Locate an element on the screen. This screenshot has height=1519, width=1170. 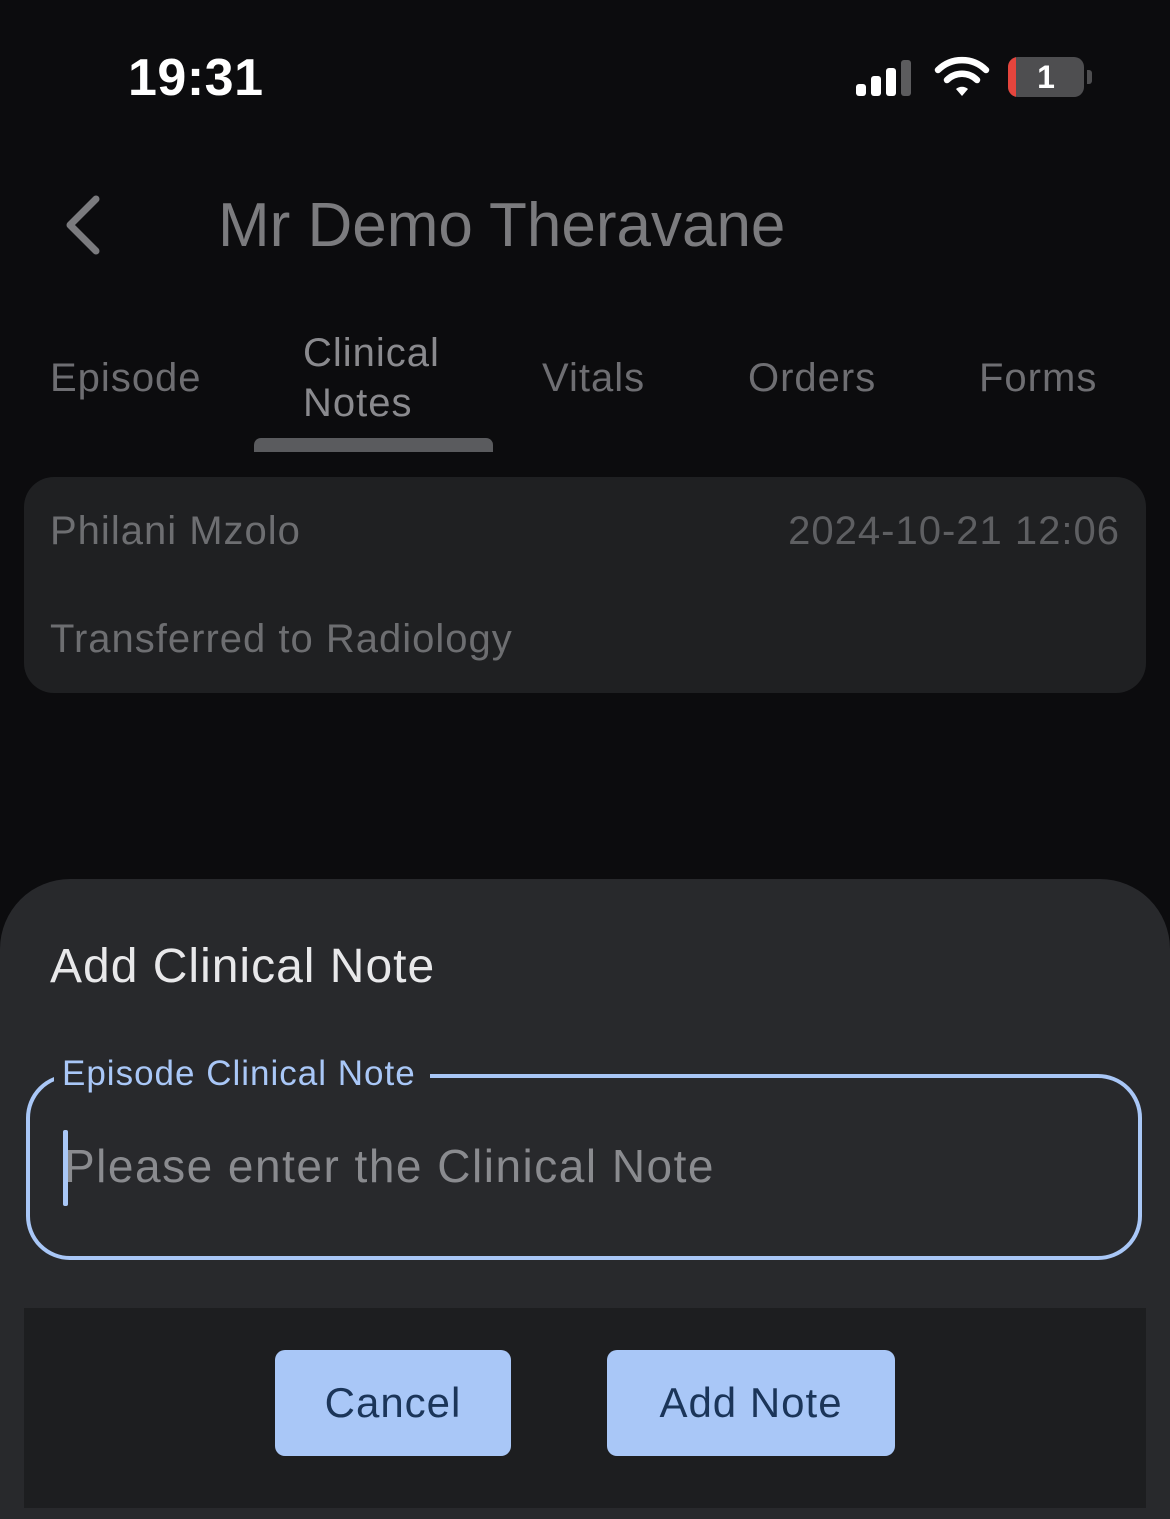
tab-forms: Forms is located at coordinates (1038, 378).